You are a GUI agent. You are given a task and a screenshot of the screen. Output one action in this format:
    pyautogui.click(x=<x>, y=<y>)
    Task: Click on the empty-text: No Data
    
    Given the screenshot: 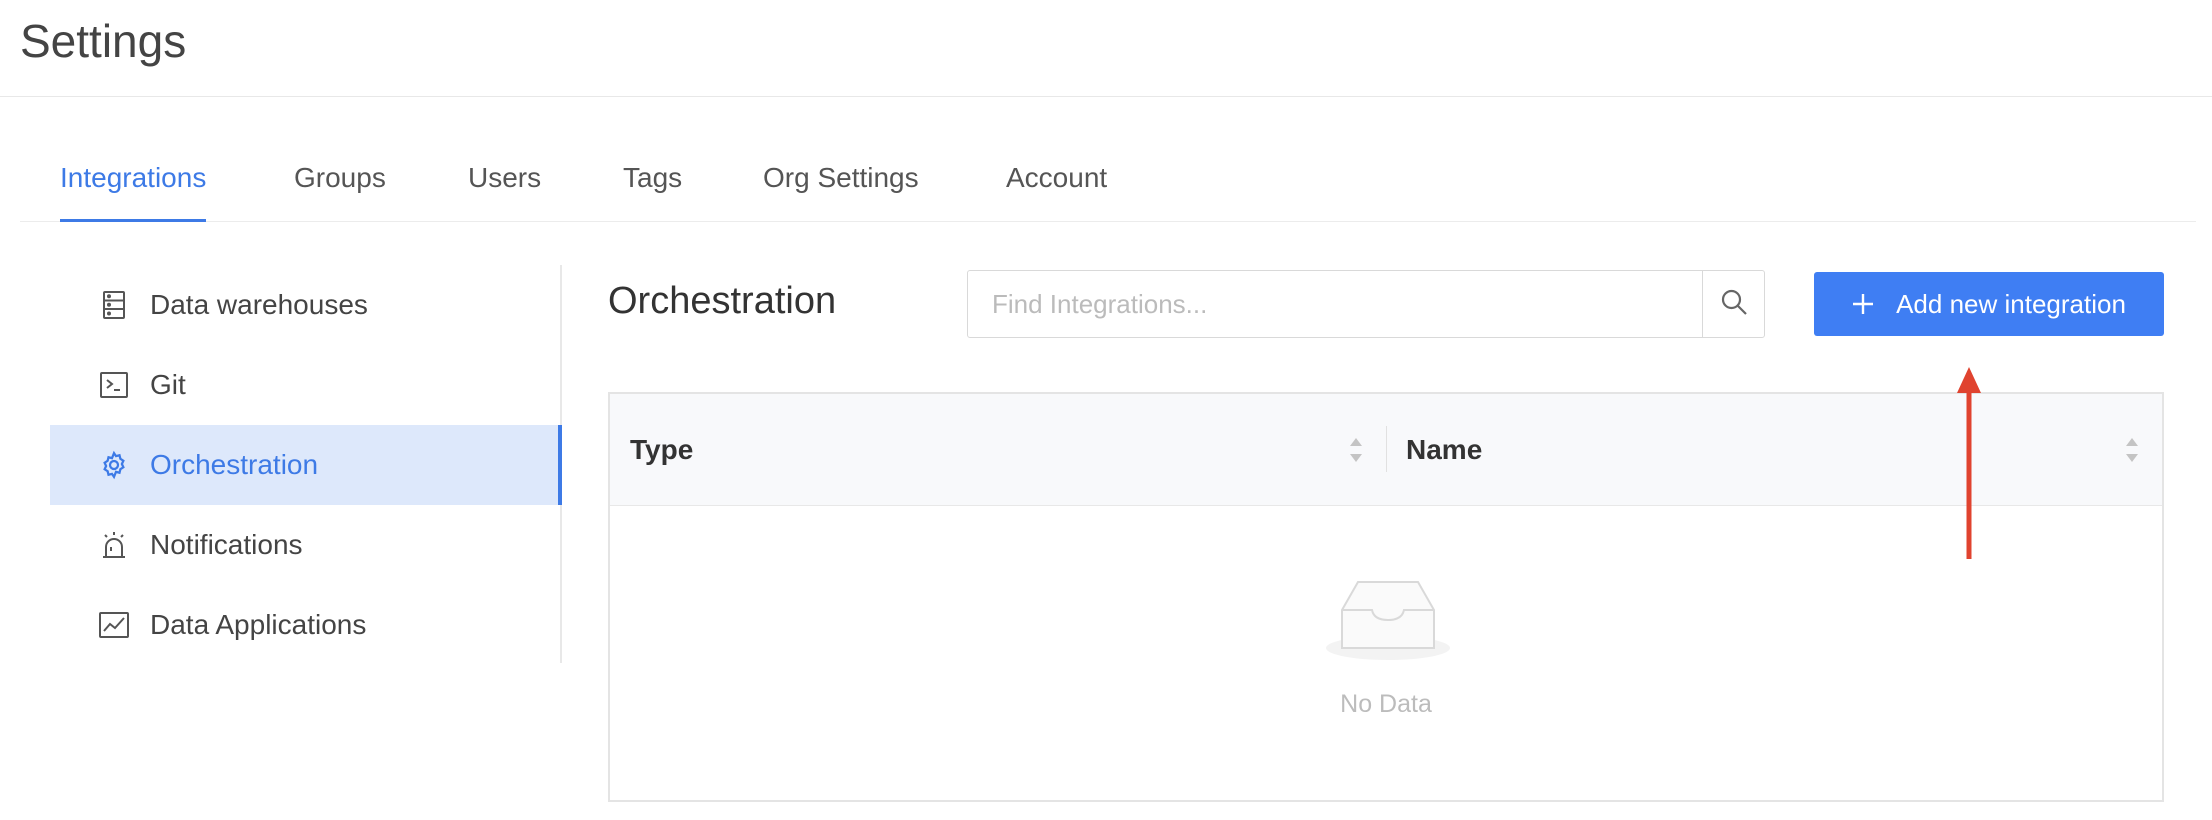 What is the action you would take?
    pyautogui.click(x=1386, y=704)
    